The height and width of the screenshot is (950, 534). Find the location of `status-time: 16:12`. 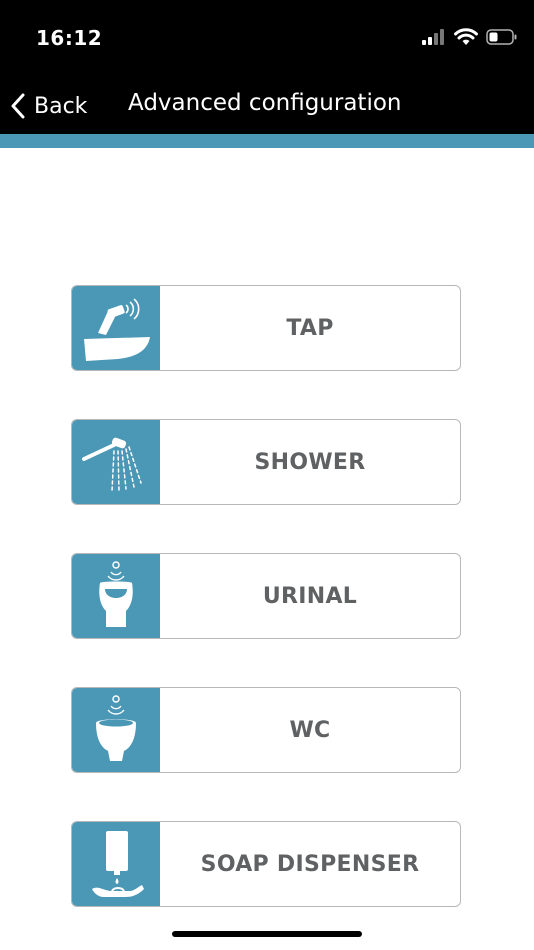

status-time: 16:12 is located at coordinates (69, 38).